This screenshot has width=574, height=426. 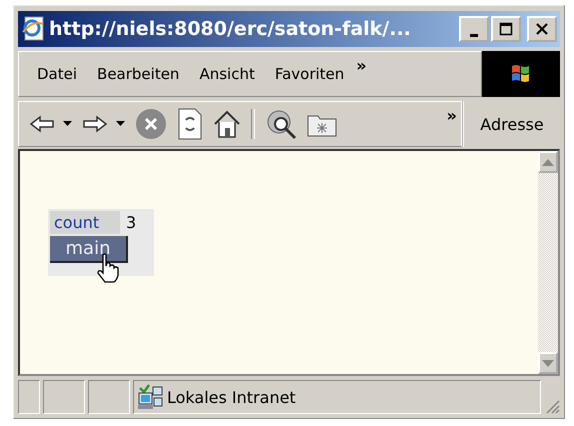 What do you see at coordinates (548, 262) in the screenshot?
I see `vertical-scrollbar` at bounding box center [548, 262].